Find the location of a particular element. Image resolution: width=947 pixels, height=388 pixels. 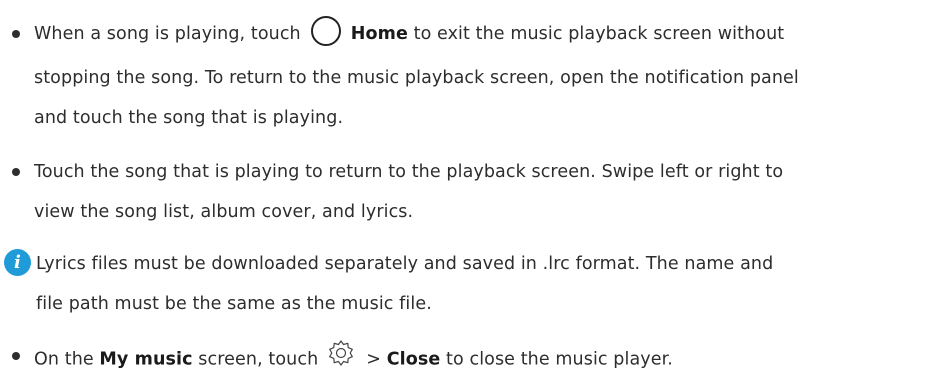

home-label: Home is located at coordinates (379, 34).